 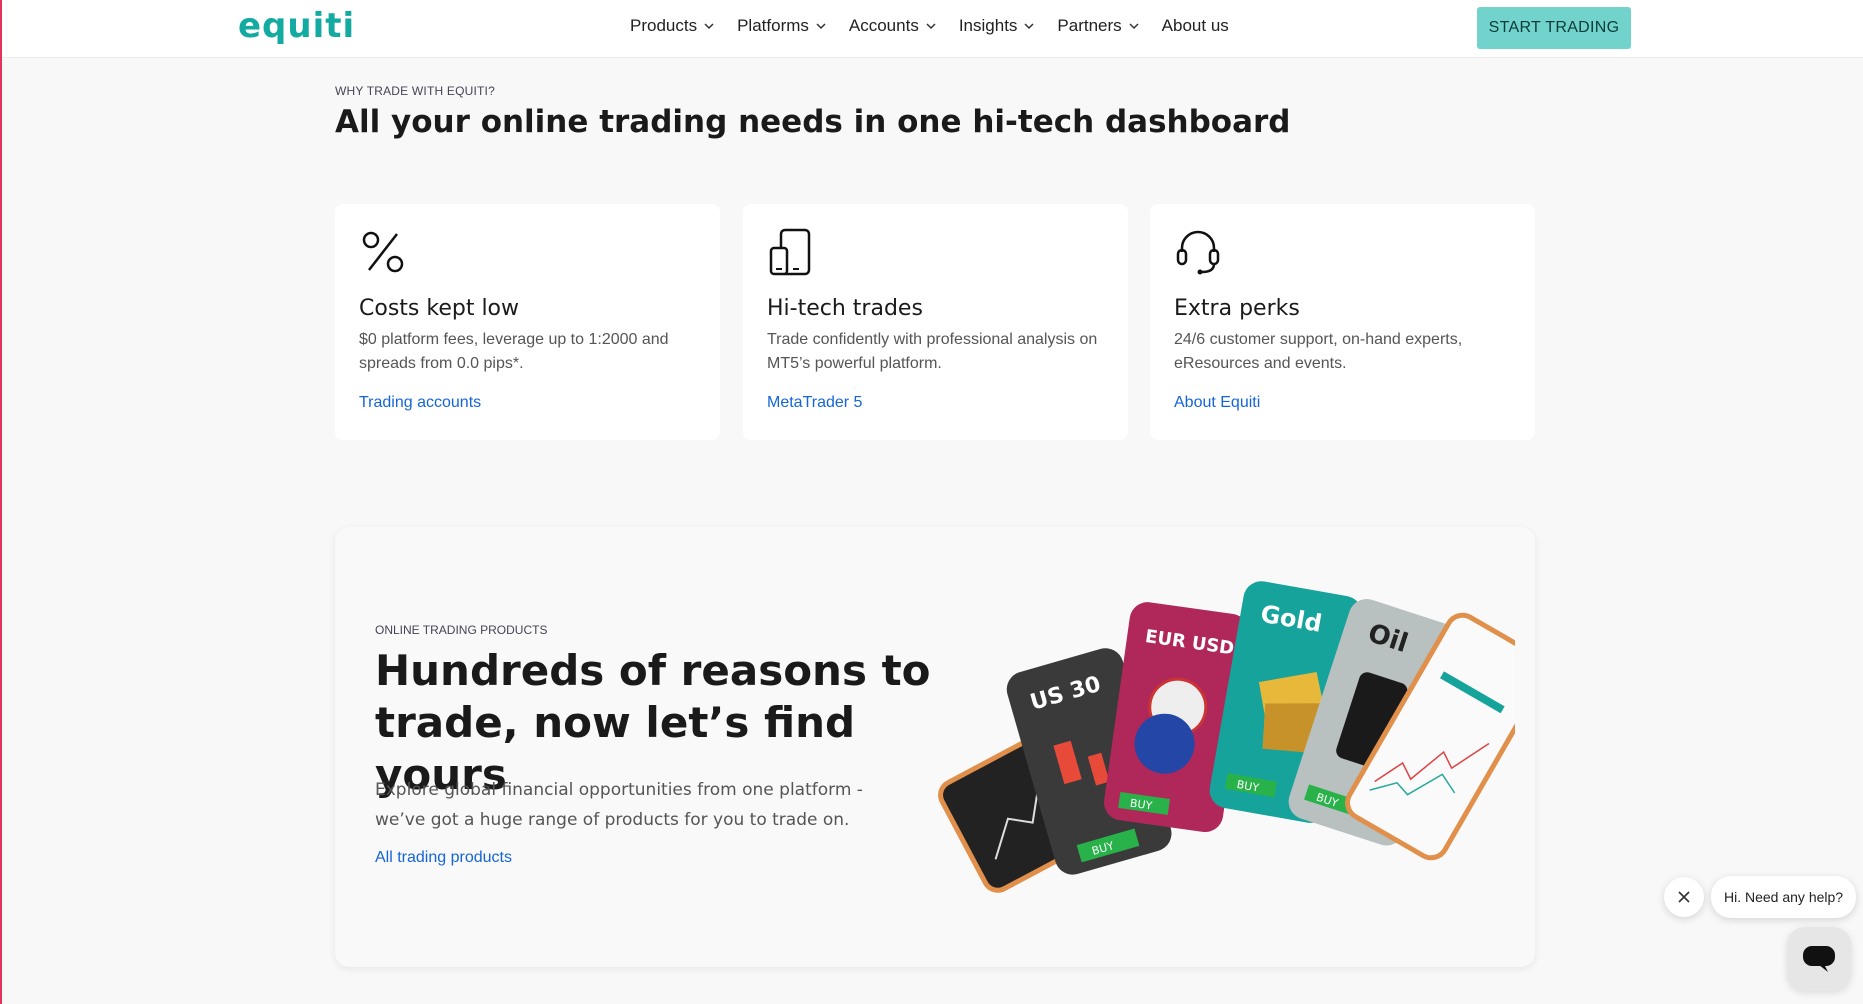 I want to click on chat-greeting-bubble: Hi. Need any help?, so click(x=1784, y=897).